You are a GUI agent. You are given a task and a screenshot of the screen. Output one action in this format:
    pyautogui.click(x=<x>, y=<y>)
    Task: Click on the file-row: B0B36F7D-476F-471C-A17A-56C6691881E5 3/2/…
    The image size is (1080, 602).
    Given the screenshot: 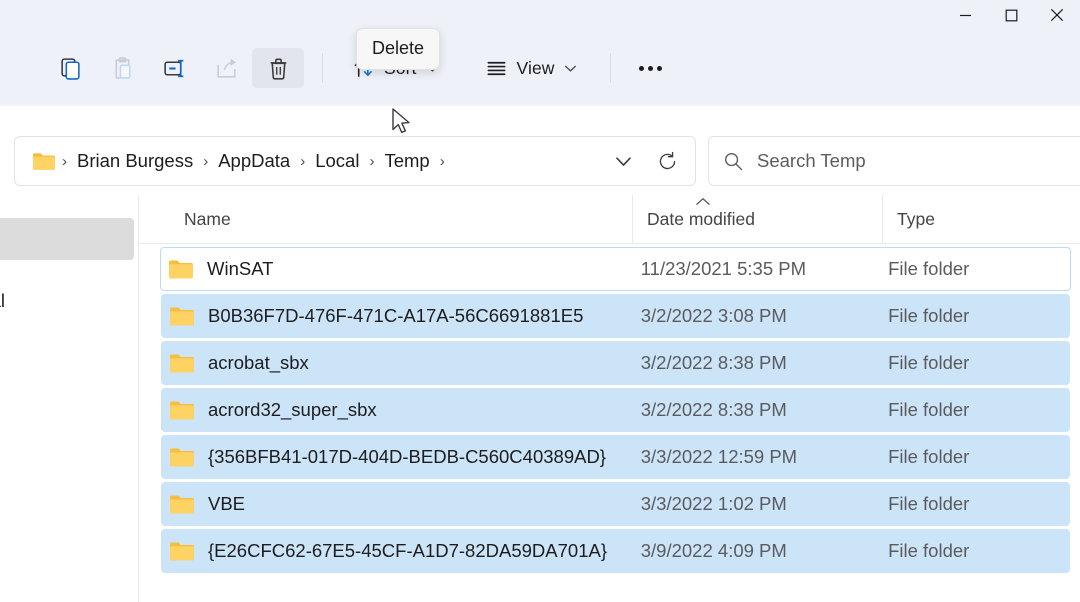 What is the action you would take?
    pyautogui.click(x=615, y=316)
    